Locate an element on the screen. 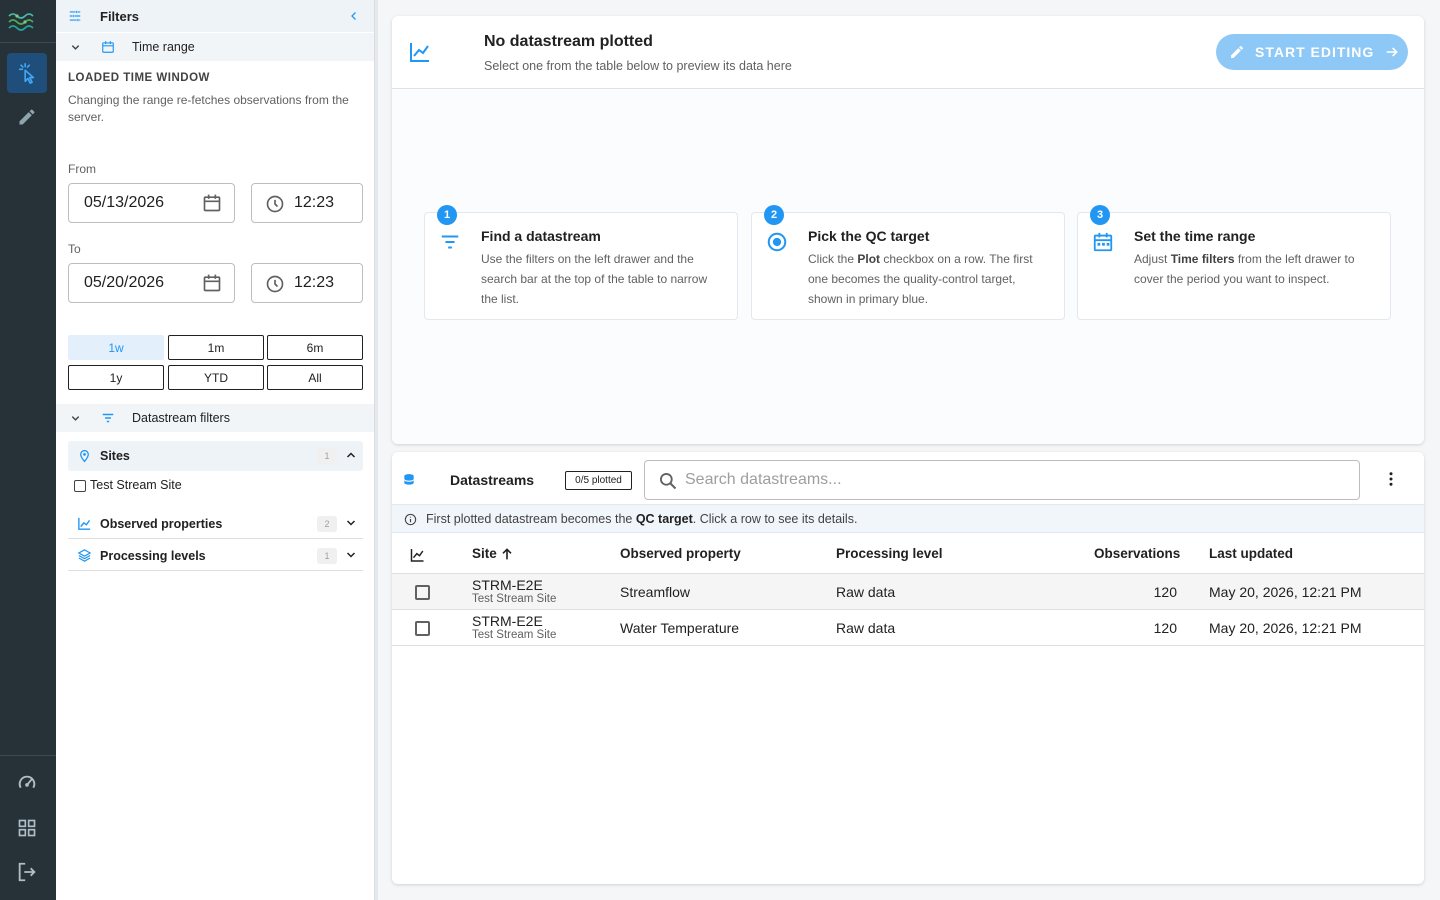  start-editing-button: START EDITING is located at coordinates (1312, 52).